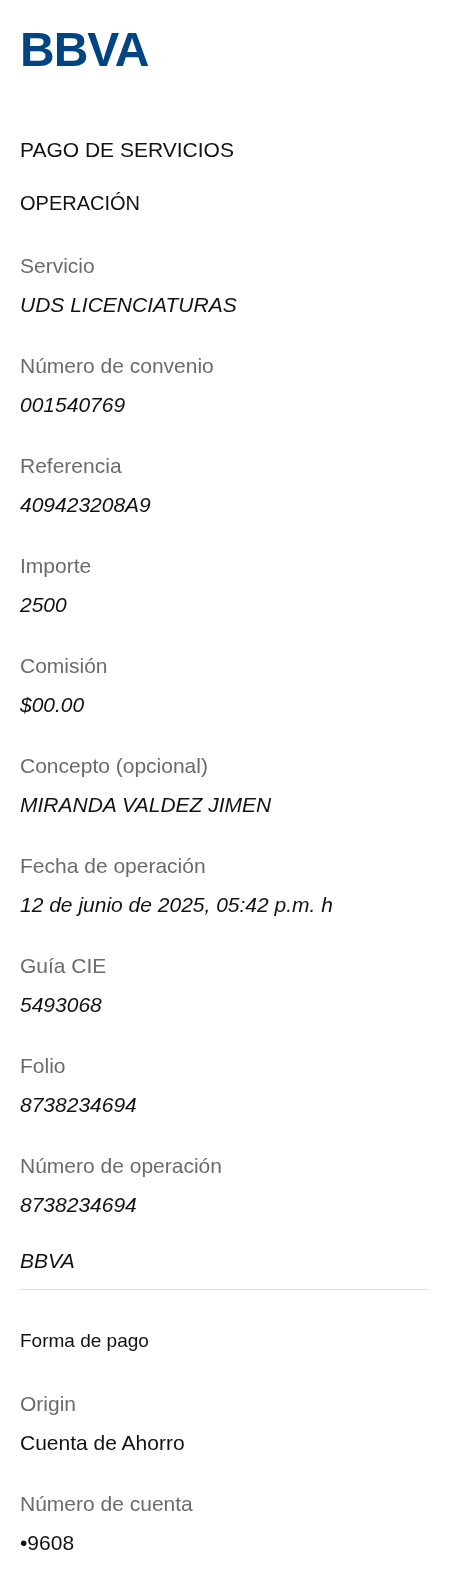 Image resolution: width=449 pixels, height=1592 pixels. Describe the element at coordinates (85, 1341) in the screenshot. I see `section-title: Forma de pago` at that location.